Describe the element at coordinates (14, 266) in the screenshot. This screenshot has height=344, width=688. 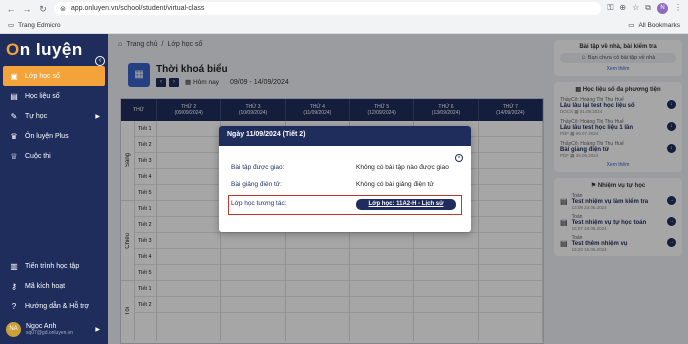
I see `chart-icon: ▥` at that location.